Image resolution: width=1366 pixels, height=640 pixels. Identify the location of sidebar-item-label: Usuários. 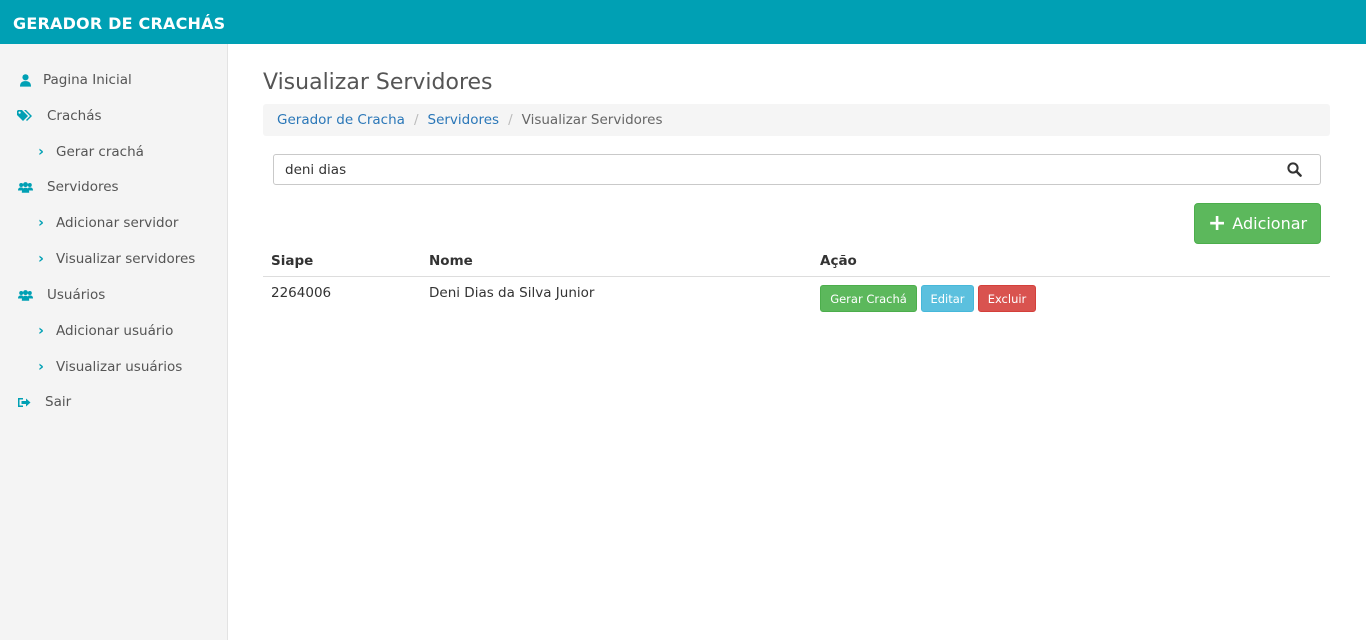
(76, 295).